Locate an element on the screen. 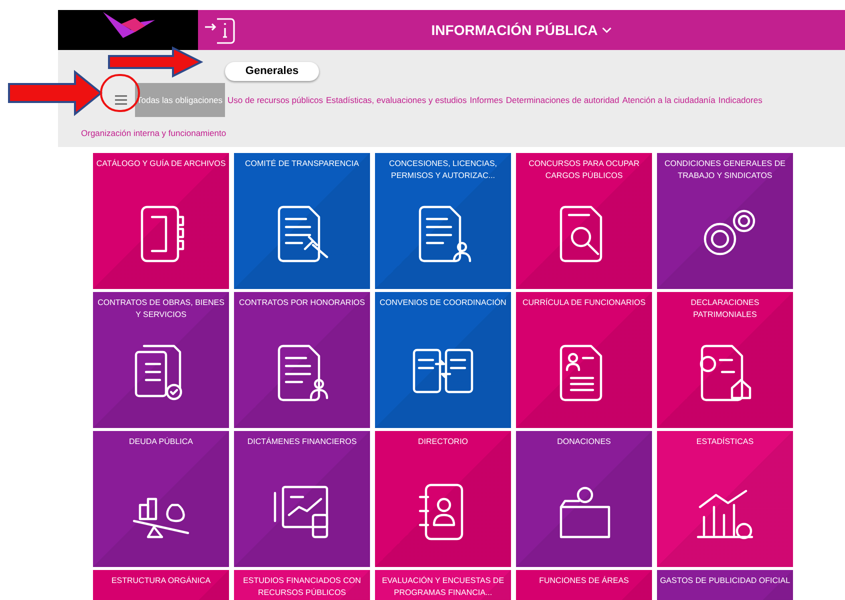 The width and height of the screenshot is (845, 600). category-link: Indicadores is located at coordinates (740, 100).